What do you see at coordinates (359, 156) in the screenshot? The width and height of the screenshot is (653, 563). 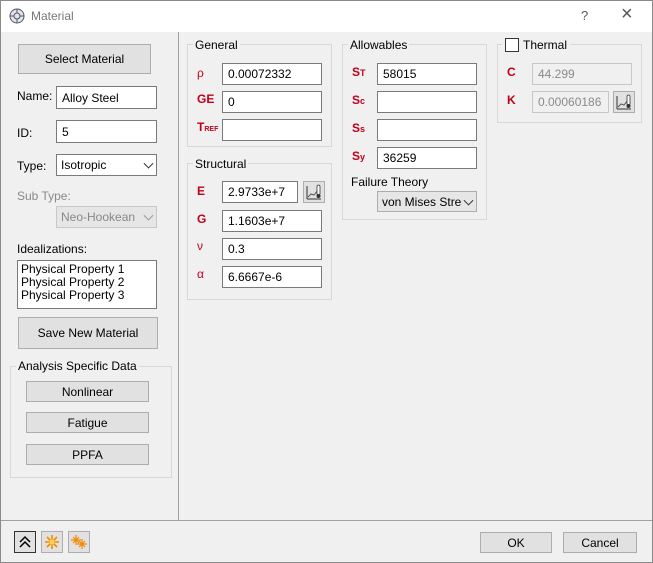 I see `sy-label: Sy` at bounding box center [359, 156].